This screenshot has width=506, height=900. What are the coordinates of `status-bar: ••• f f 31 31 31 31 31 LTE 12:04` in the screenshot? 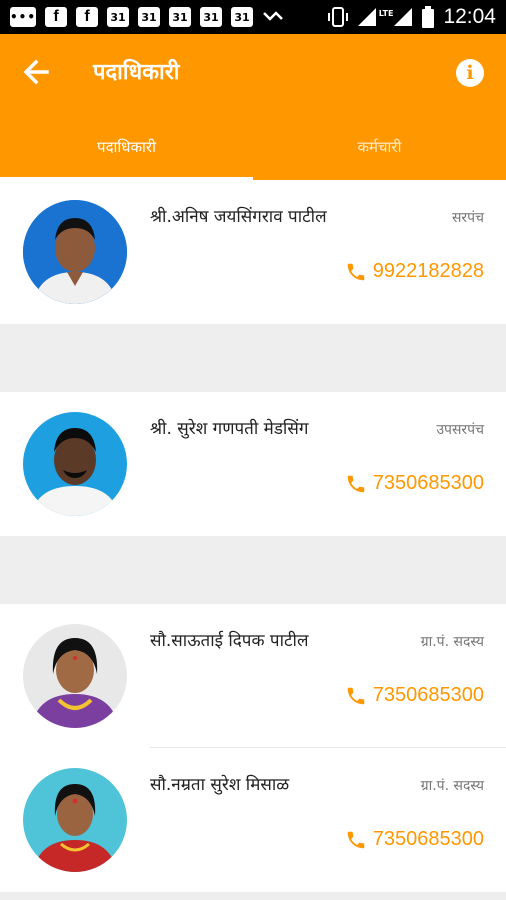 It's located at (253, 17).